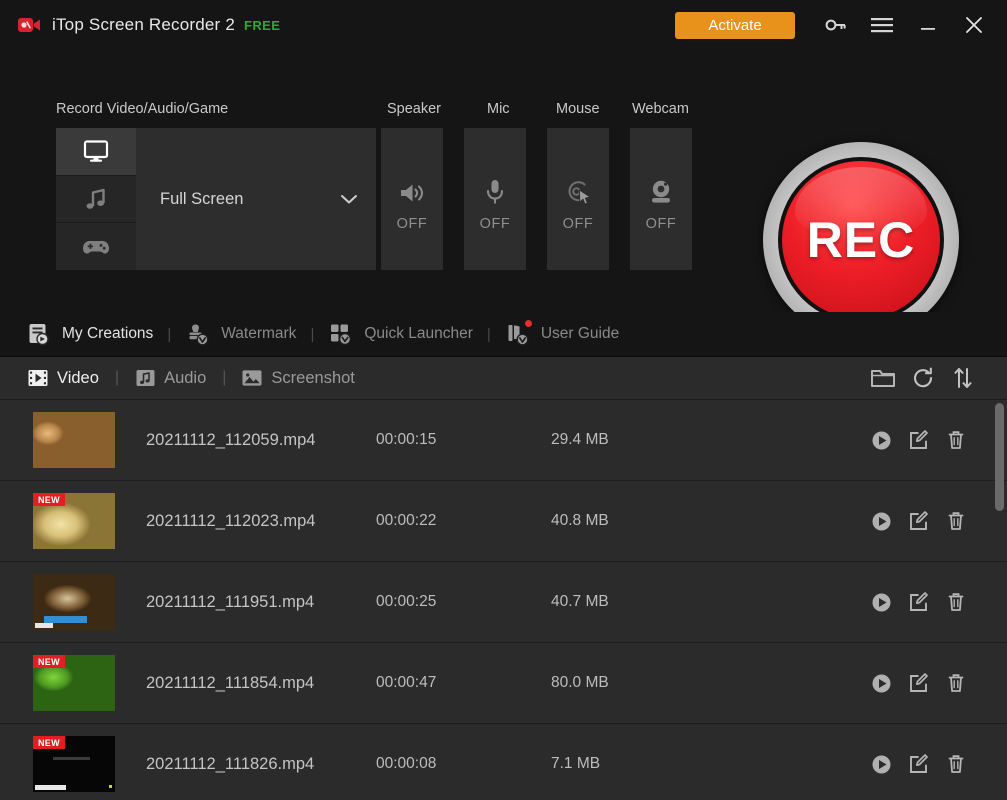 Image resolution: width=1007 pixels, height=800 pixels. I want to click on key-icon, so click(836, 25).